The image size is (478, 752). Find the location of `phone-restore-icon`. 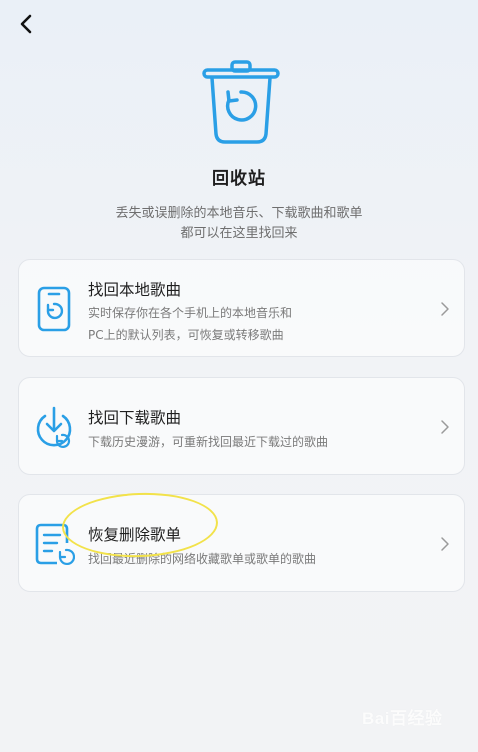

phone-restore-icon is located at coordinates (54, 309).